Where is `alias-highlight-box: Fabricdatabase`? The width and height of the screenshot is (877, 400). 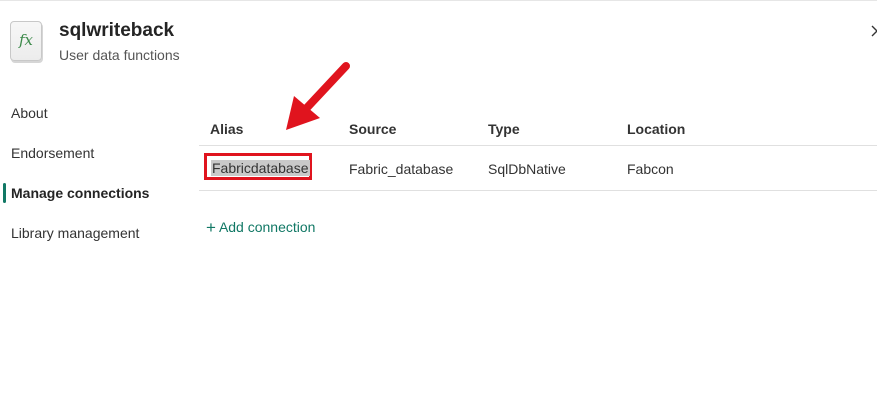 alias-highlight-box: Fabricdatabase is located at coordinates (258, 166).